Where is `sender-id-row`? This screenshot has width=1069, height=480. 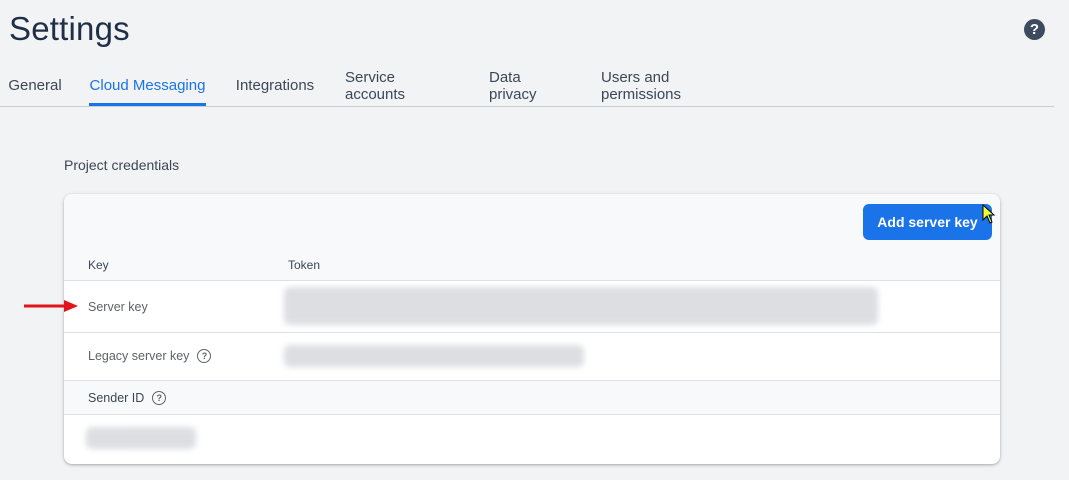
sender-id-row is located at coordinates (532, 439).